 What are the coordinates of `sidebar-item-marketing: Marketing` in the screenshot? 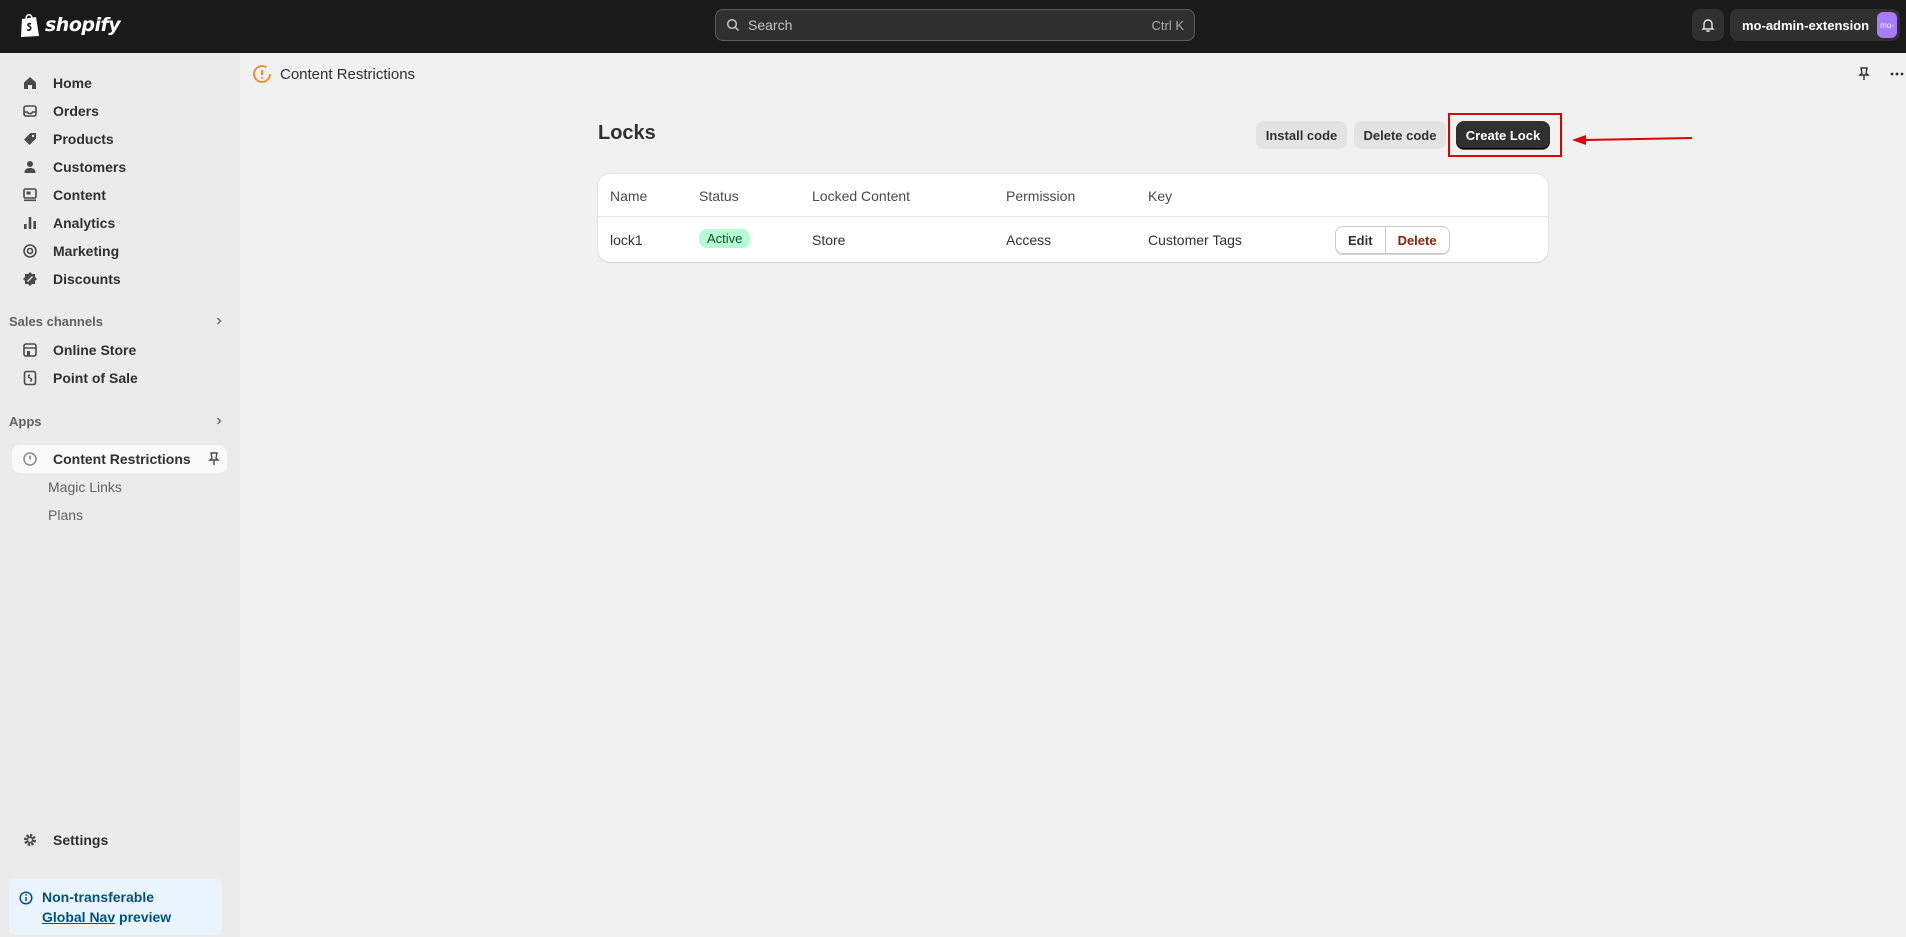 It's located at (119, 251).